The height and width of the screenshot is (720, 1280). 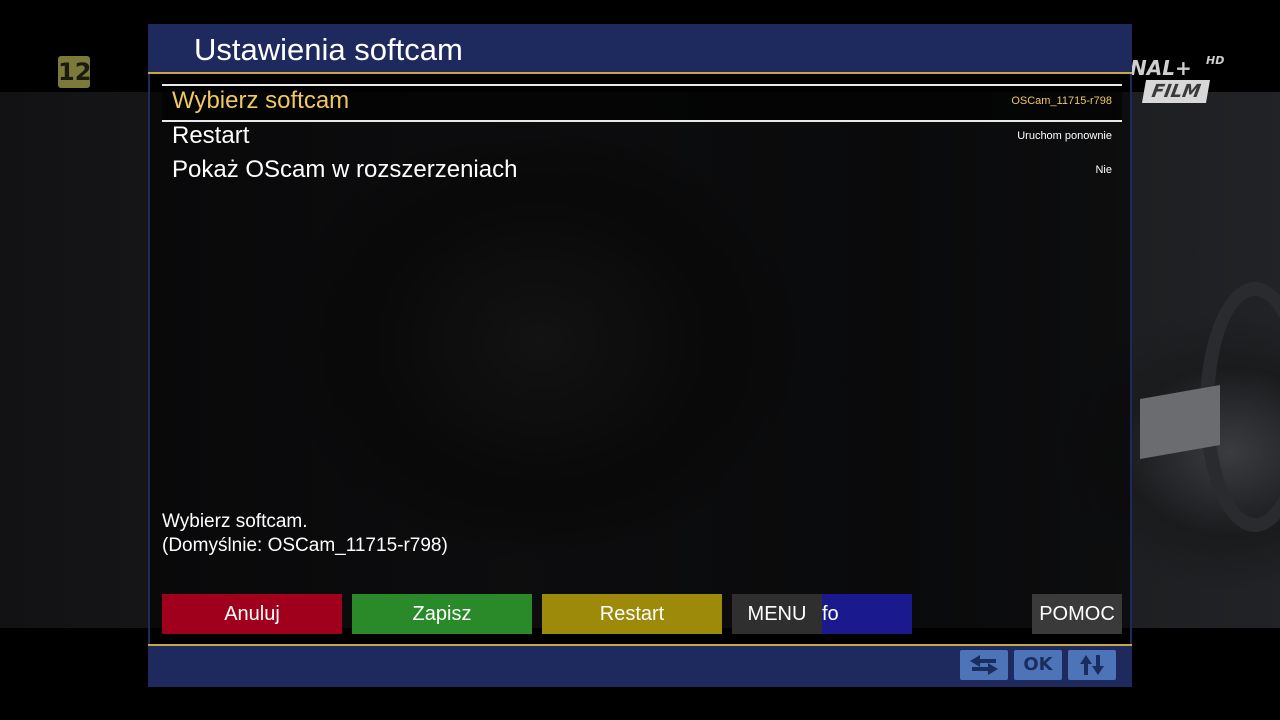 I want to click on setting-label: Restart, so click(x=211, y=135).